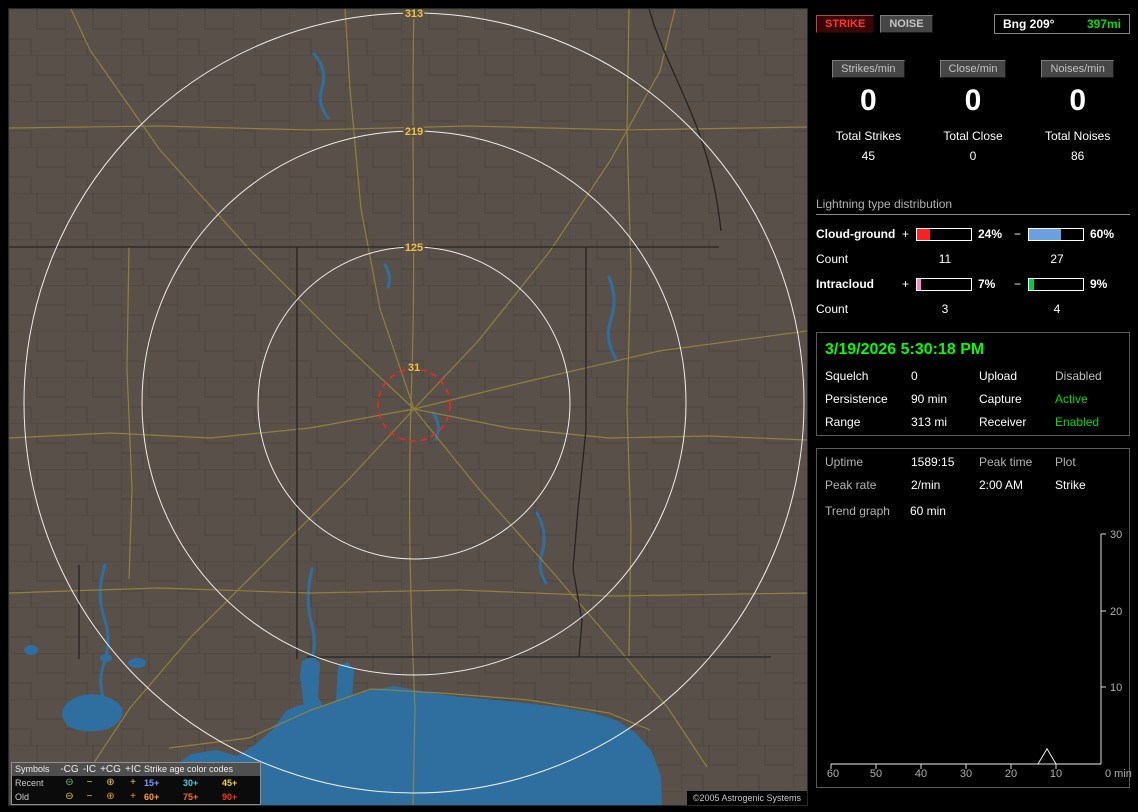  Describe the element at coordinates (1011, 773) in the screenshot. I see `x-tick-20: 20` at that location.